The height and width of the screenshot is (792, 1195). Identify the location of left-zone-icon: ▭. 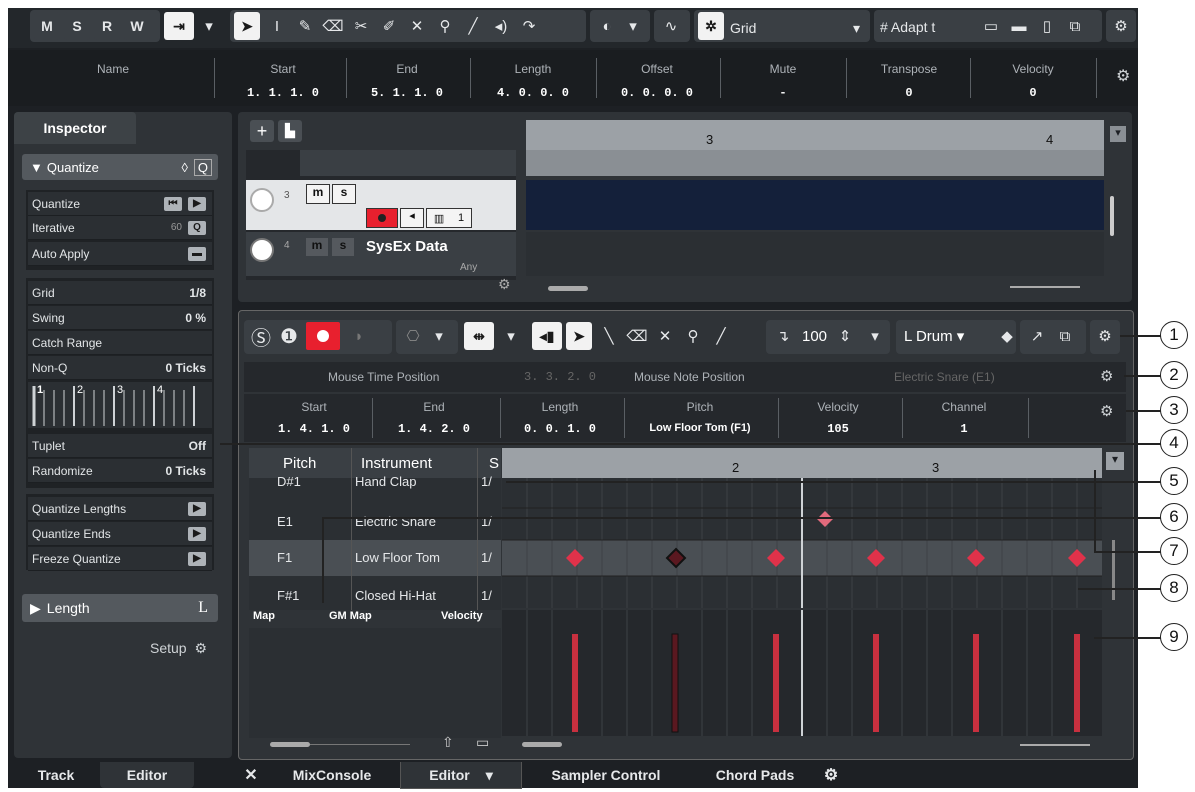
(991, 26).